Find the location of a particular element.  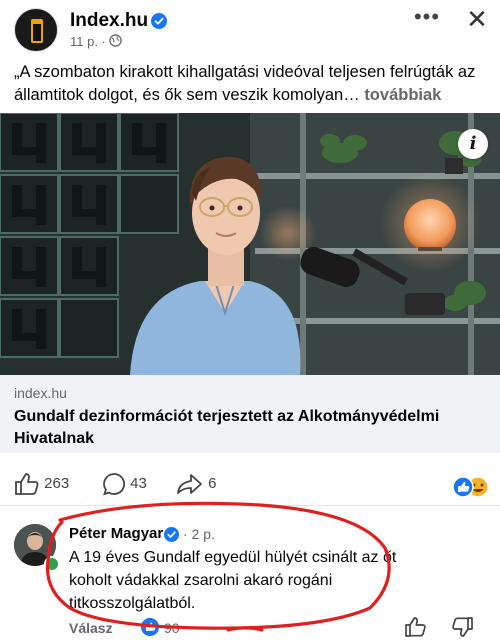

see-more-link: továbbiak is located at coordinates (402, 95).